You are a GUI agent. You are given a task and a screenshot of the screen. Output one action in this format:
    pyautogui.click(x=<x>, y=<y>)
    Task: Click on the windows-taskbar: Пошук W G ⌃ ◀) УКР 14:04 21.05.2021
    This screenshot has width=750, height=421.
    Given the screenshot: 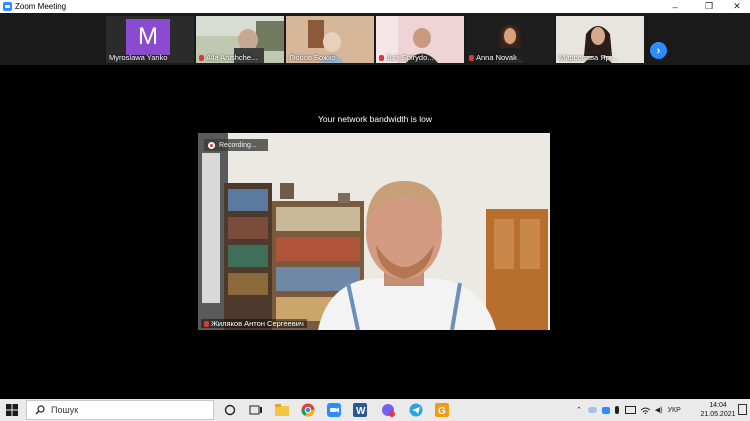 What is the action you would take?
    pyautogui.click(x=375, y=410)
    